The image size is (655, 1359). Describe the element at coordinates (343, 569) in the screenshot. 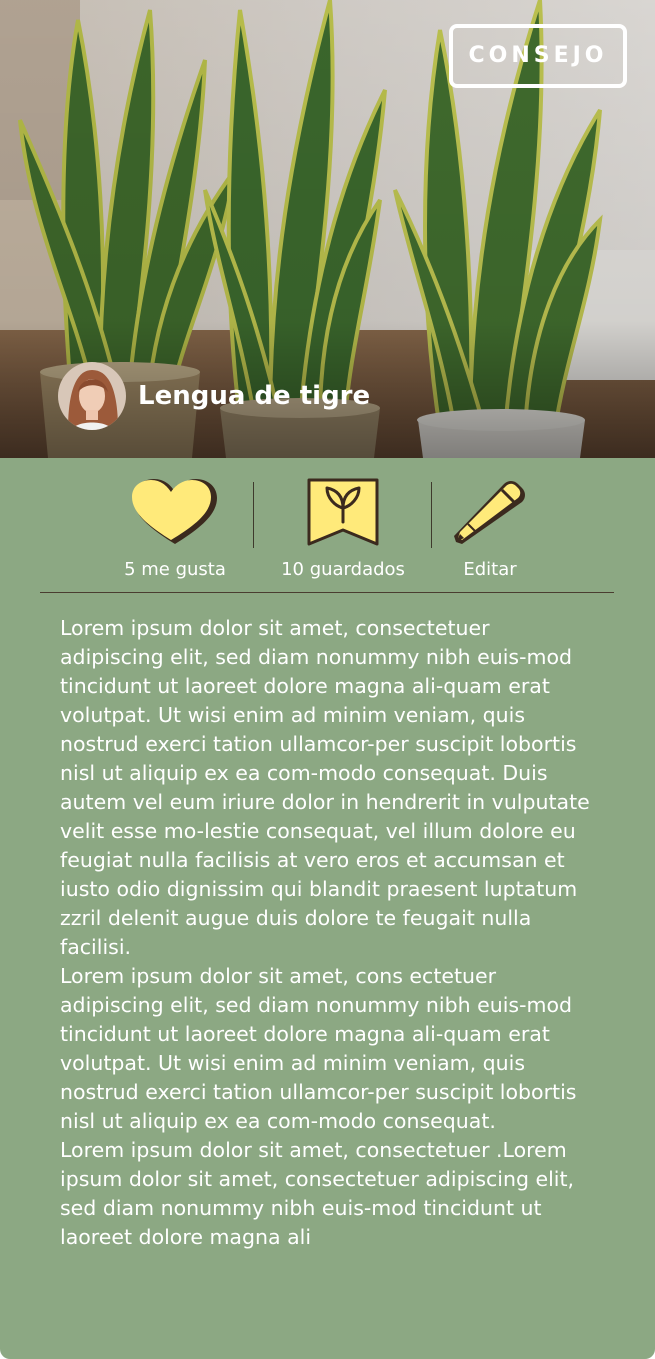

I see `save-count: 10 guardados` at that location.